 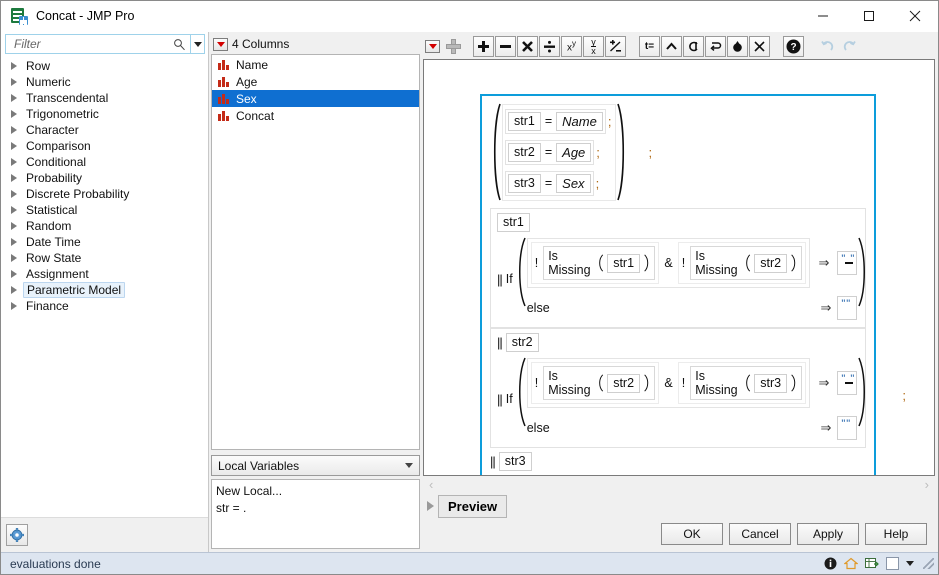 I want to click on locals-select: Local Variables, so click(x=315, y=465).